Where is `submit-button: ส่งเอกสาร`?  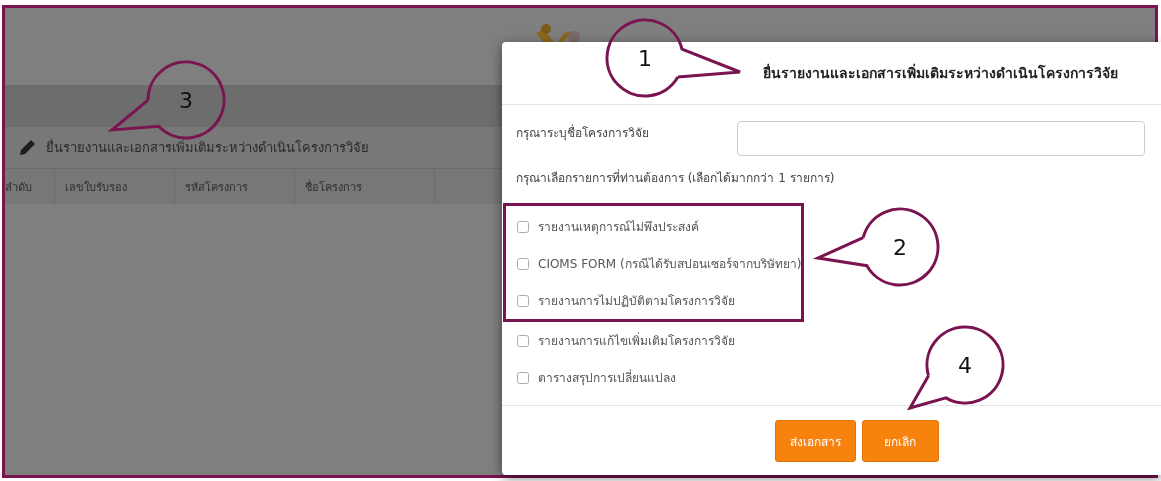
submit-button: ส่งเอกสาร is located at coordinates (815, 441).